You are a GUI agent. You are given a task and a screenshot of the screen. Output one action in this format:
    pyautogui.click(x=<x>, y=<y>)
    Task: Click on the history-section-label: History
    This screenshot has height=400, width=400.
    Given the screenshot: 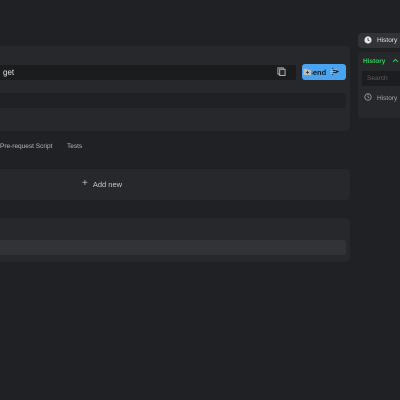 What is the action you would take?
    pyautogui.click(x=374, y=61)
    